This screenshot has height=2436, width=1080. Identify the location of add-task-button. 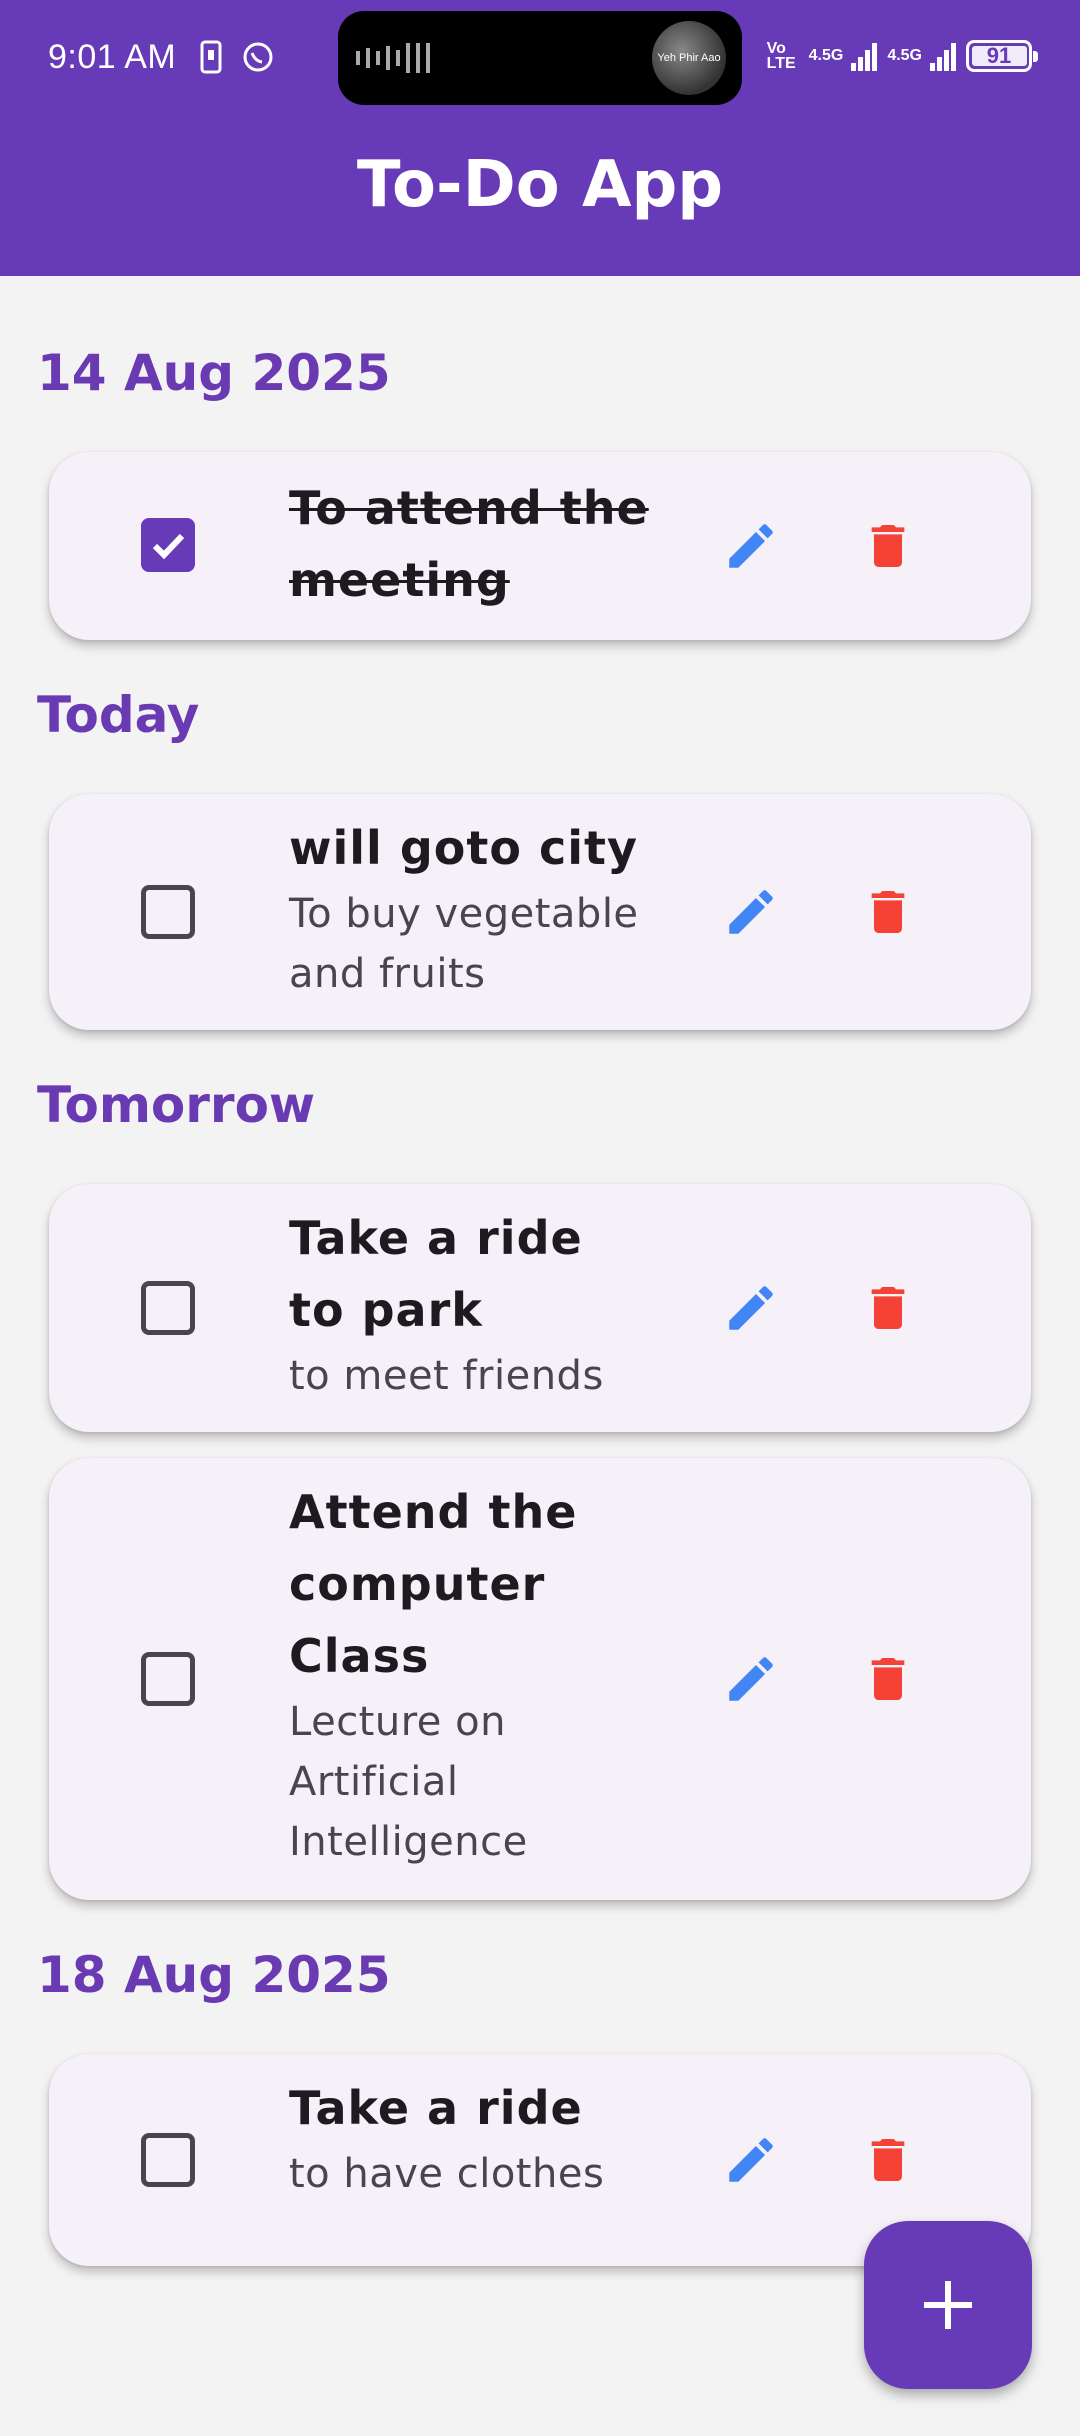
(948, 2305).